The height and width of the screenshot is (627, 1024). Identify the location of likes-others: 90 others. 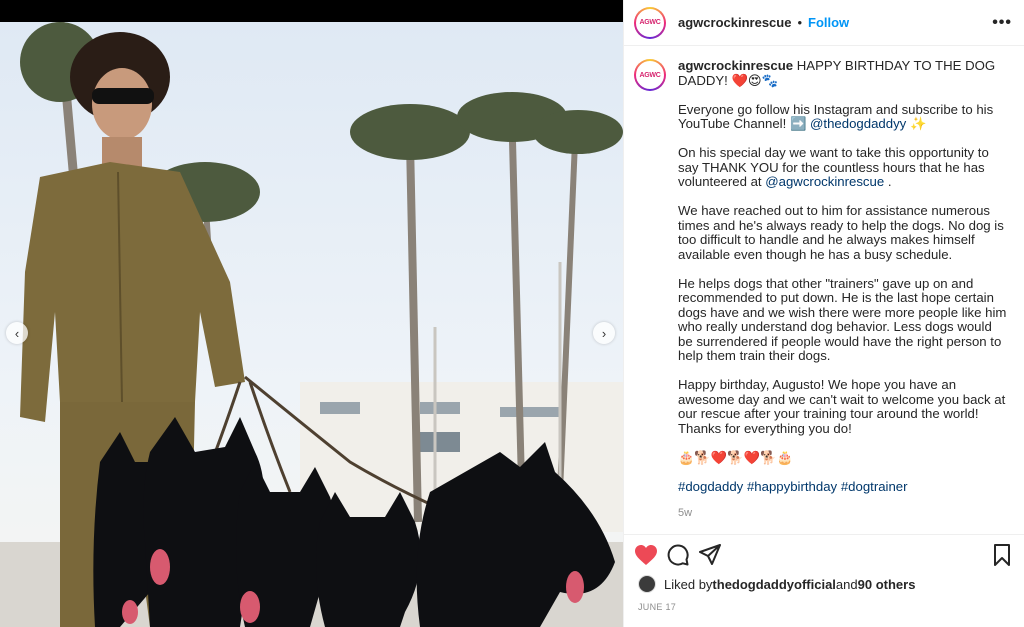
(887, 584).